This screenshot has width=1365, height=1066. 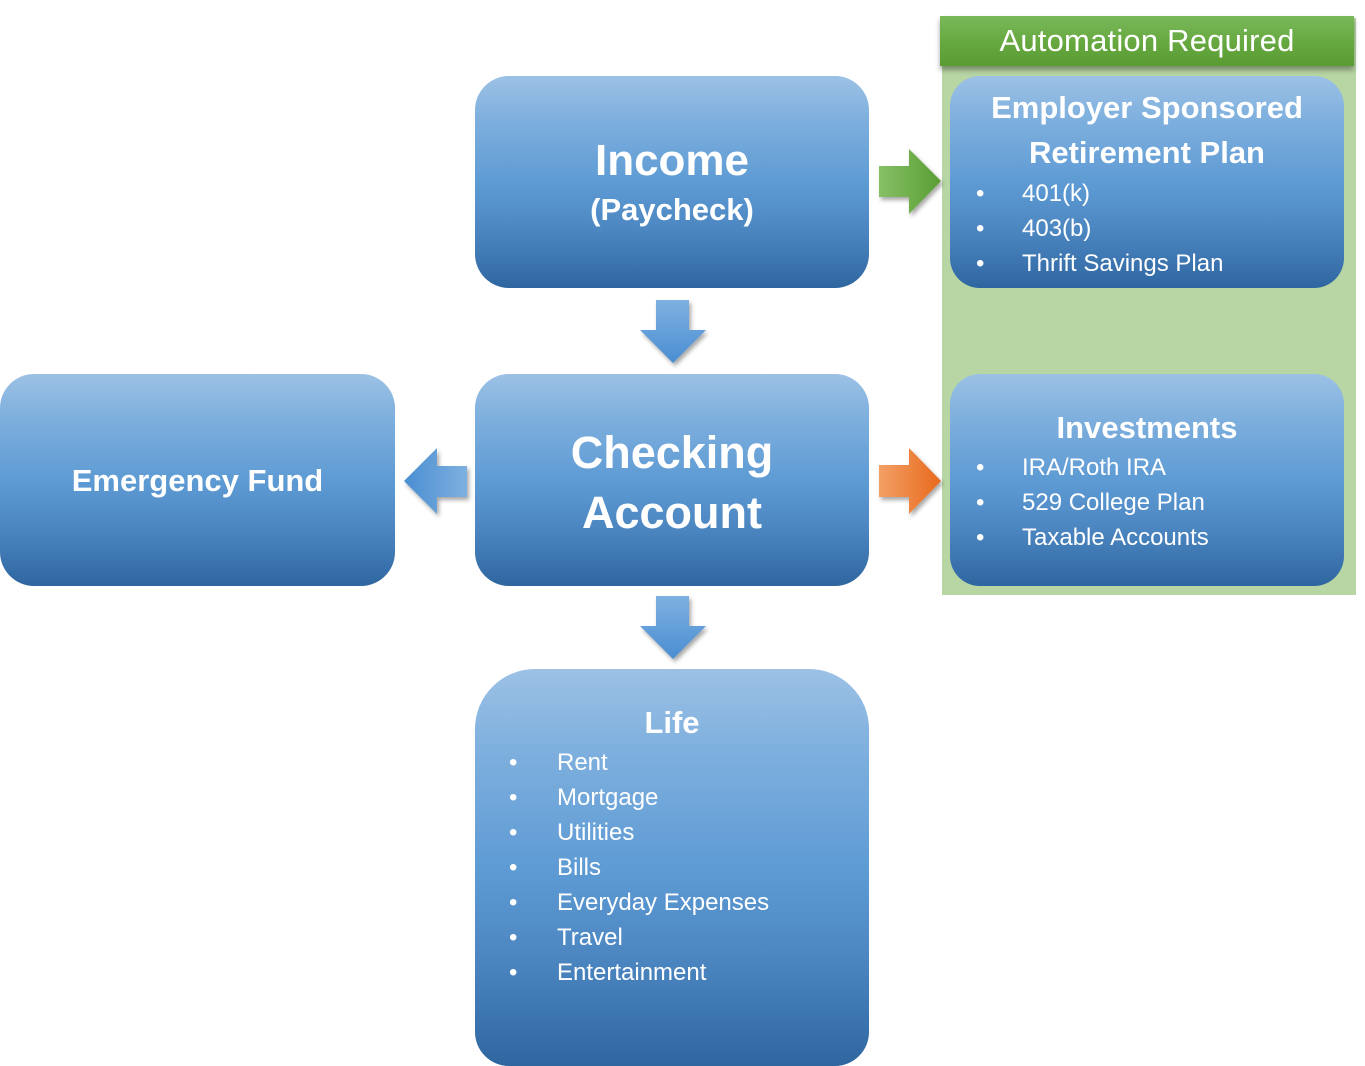 I want to click on list-item-label: 403(b), so click(x=1057, y=228).